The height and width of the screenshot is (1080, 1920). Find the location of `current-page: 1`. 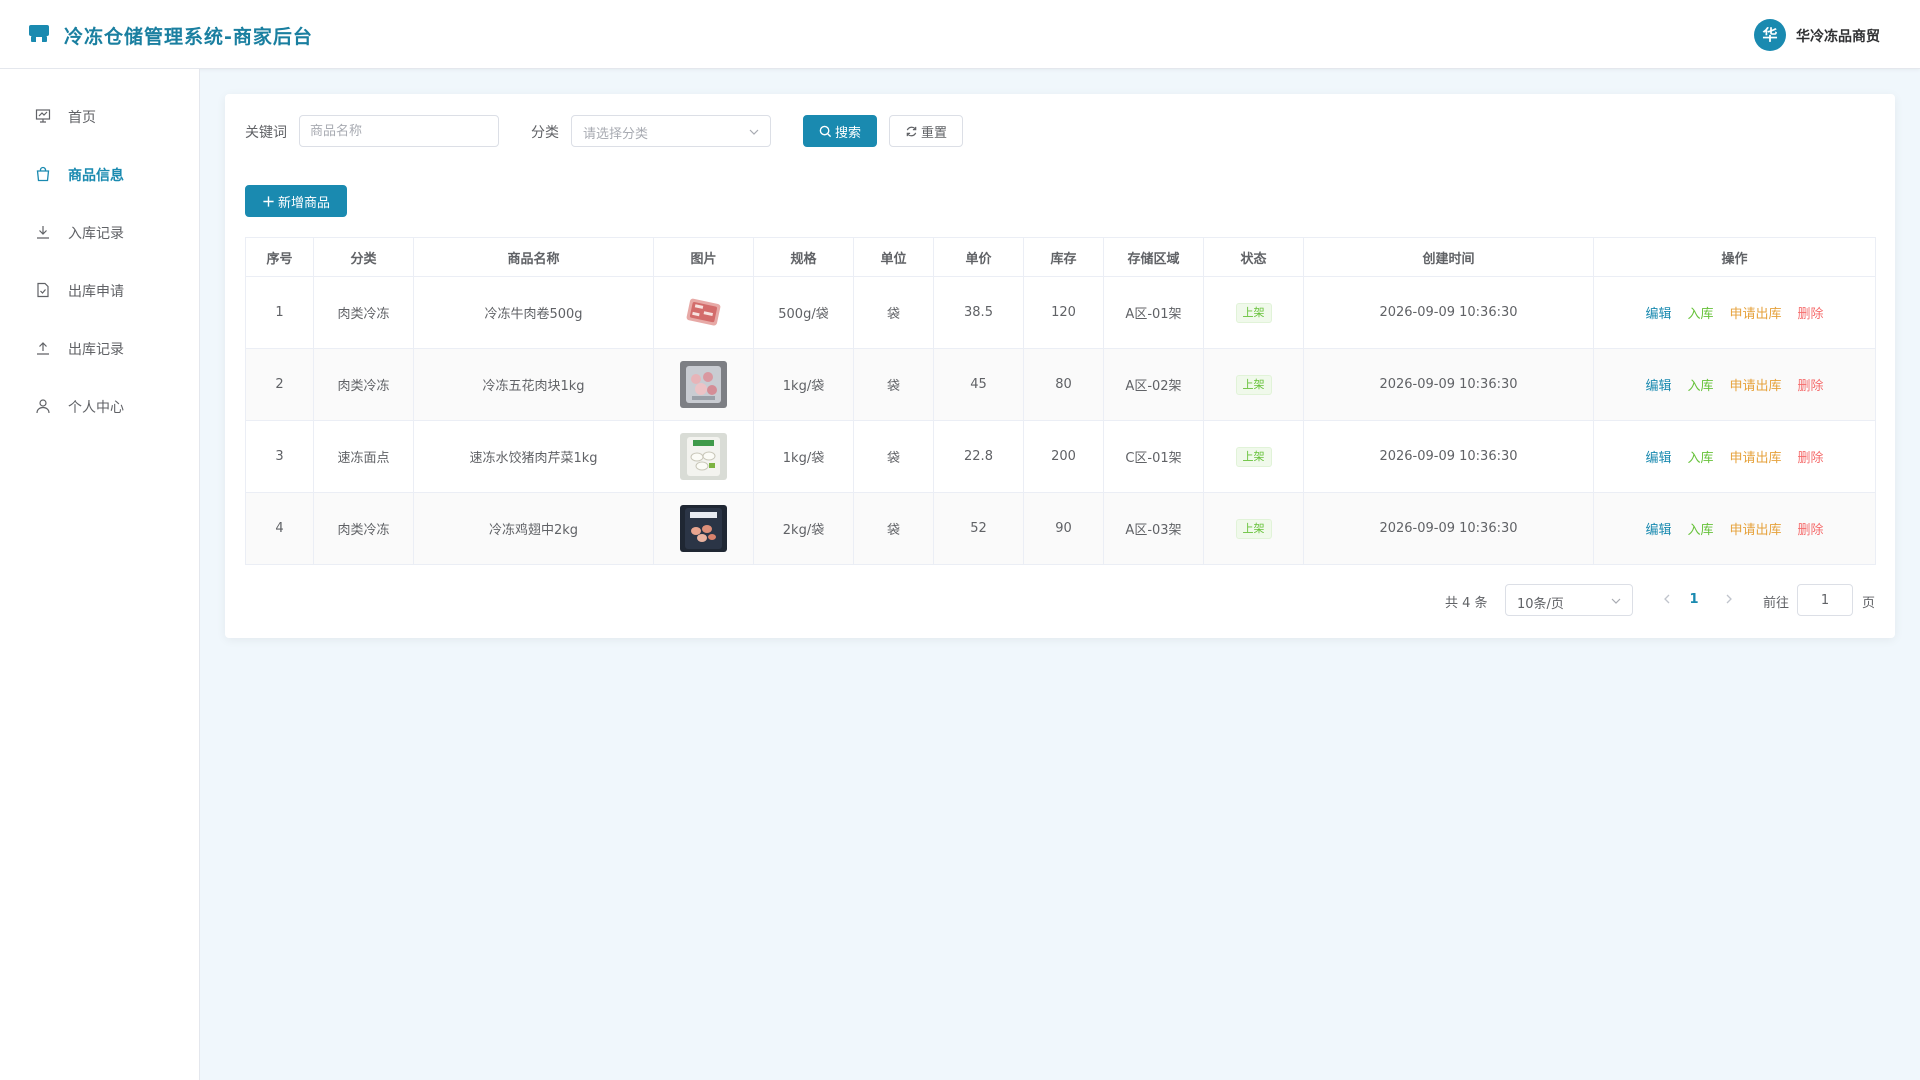

current-page: 1 is located at coordinates (1694, 599).